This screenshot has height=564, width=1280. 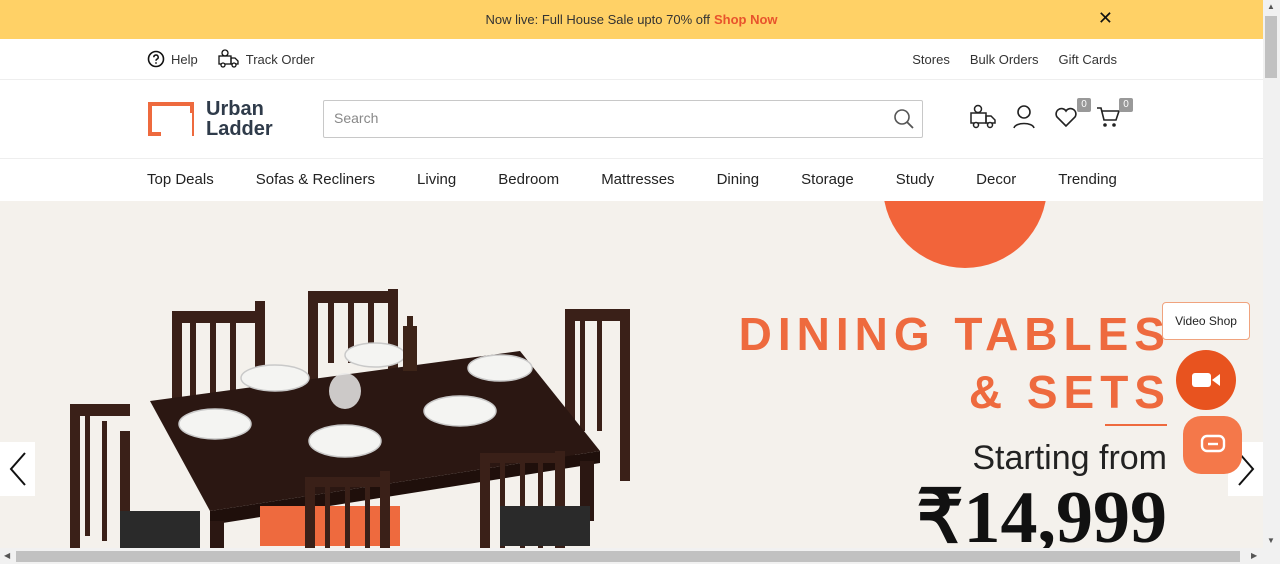 What do you see at coordinates (1069, 392) in the screenshot?
I see `hero-title-line2: & SETS` at bounding box center [1069, 392].